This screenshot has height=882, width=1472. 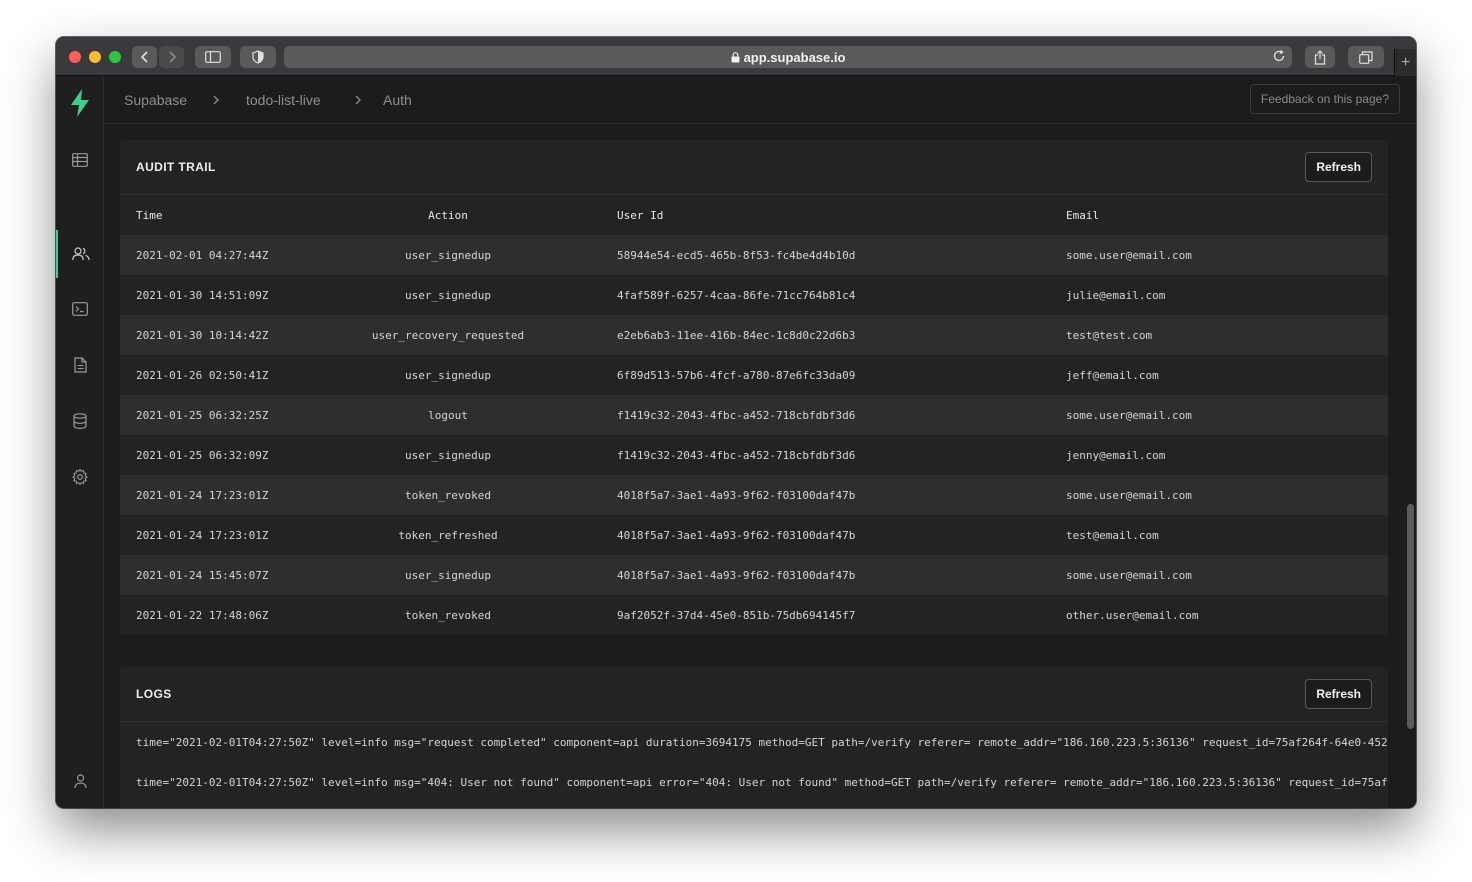 I want to click on cell-email: jenny@email.com, so click(x=1227, y=455).